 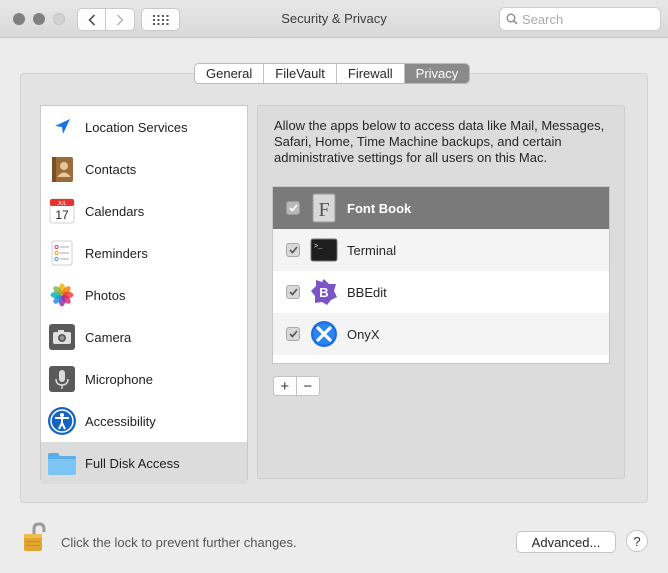 What do you see at coordinates (370, 73) in the screenshot?
I see `tab-firewall: Firewall` at bounding box center [370, 73].